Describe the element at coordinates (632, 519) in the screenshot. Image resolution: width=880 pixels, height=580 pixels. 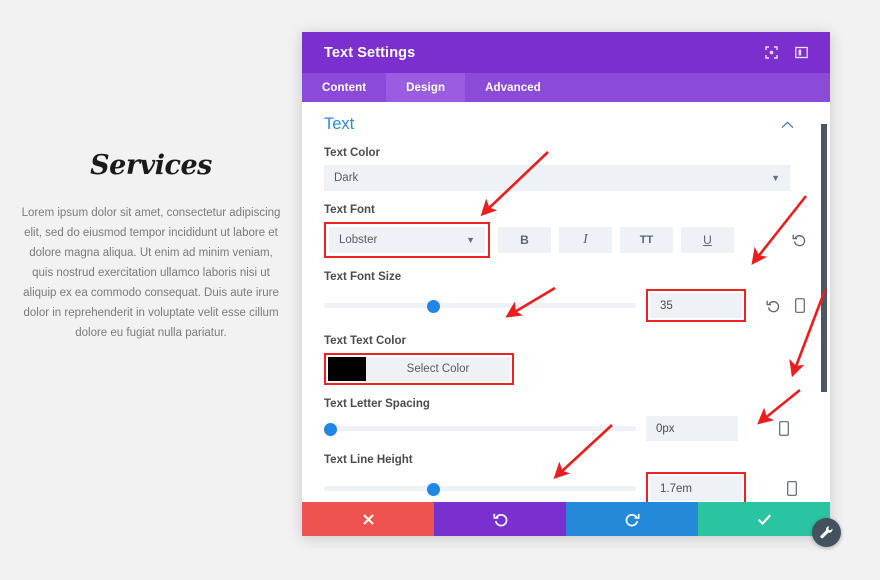
I see `redo-button` at that location.